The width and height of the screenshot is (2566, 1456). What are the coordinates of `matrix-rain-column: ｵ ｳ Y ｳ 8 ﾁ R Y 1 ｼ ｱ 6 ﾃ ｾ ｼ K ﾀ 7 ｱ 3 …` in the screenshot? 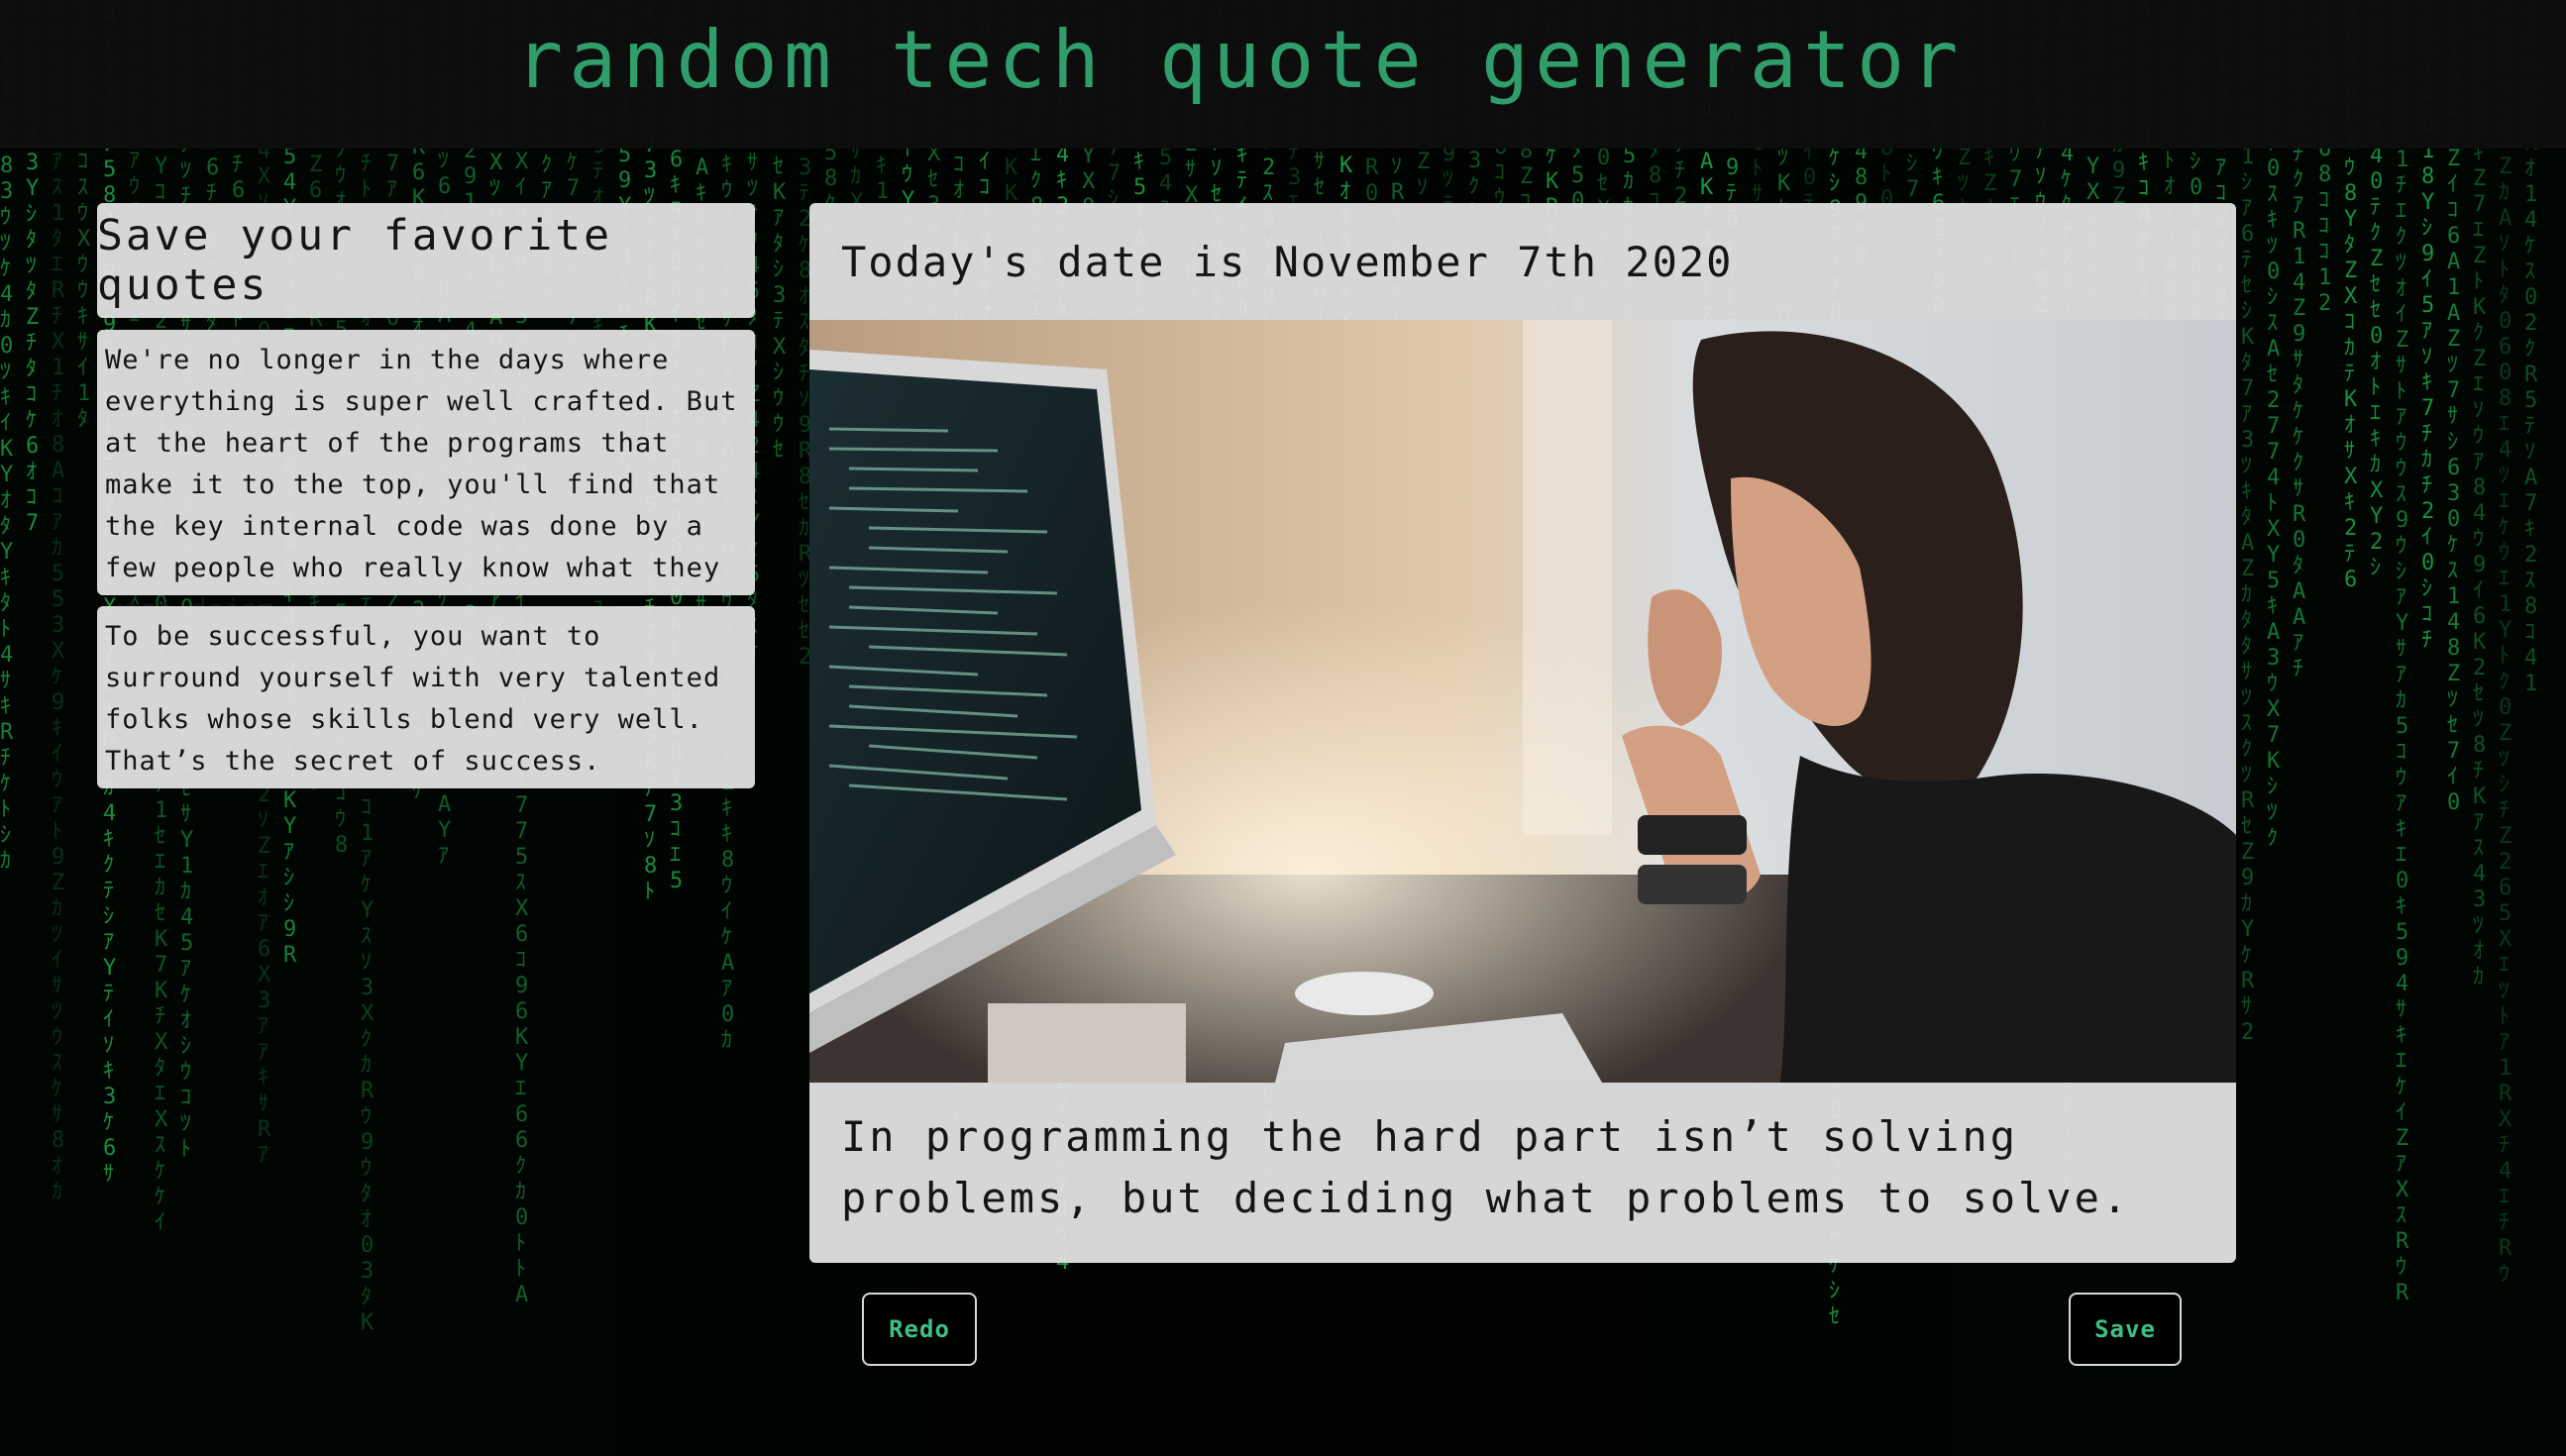 It's located at (2248, 522).